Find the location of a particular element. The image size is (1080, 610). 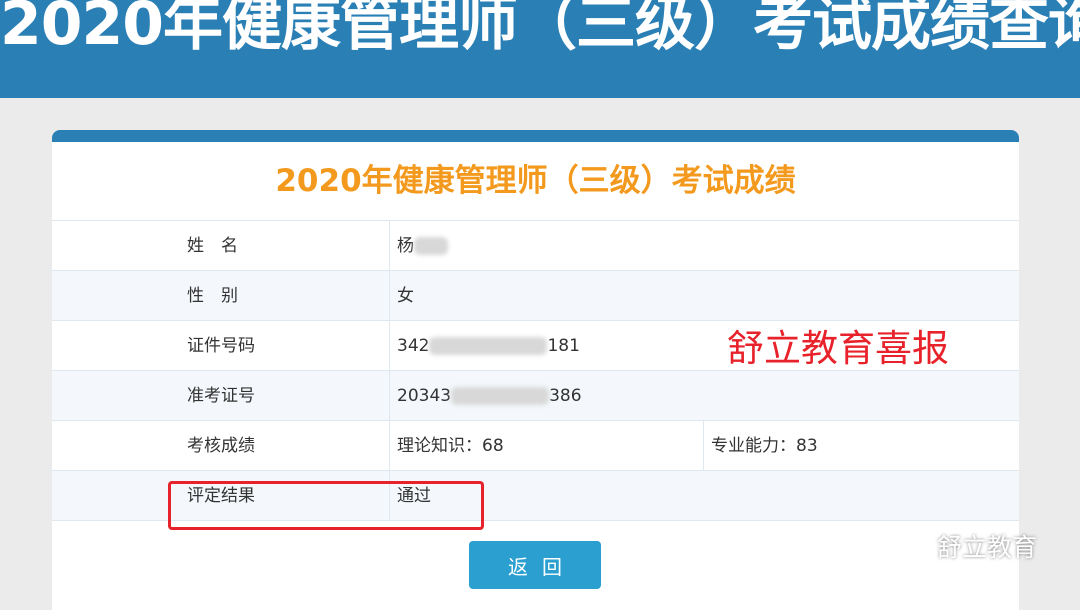

watermark: 舒立教育 is located at coordinates (965, 546).